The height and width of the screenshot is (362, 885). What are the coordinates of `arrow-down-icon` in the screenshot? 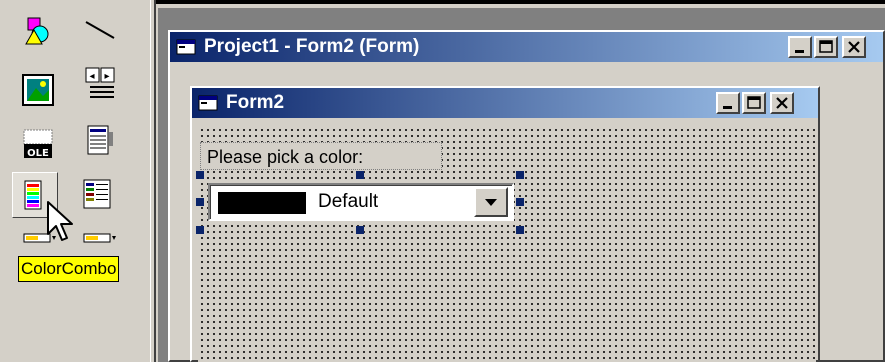 It's located at (491, 202).